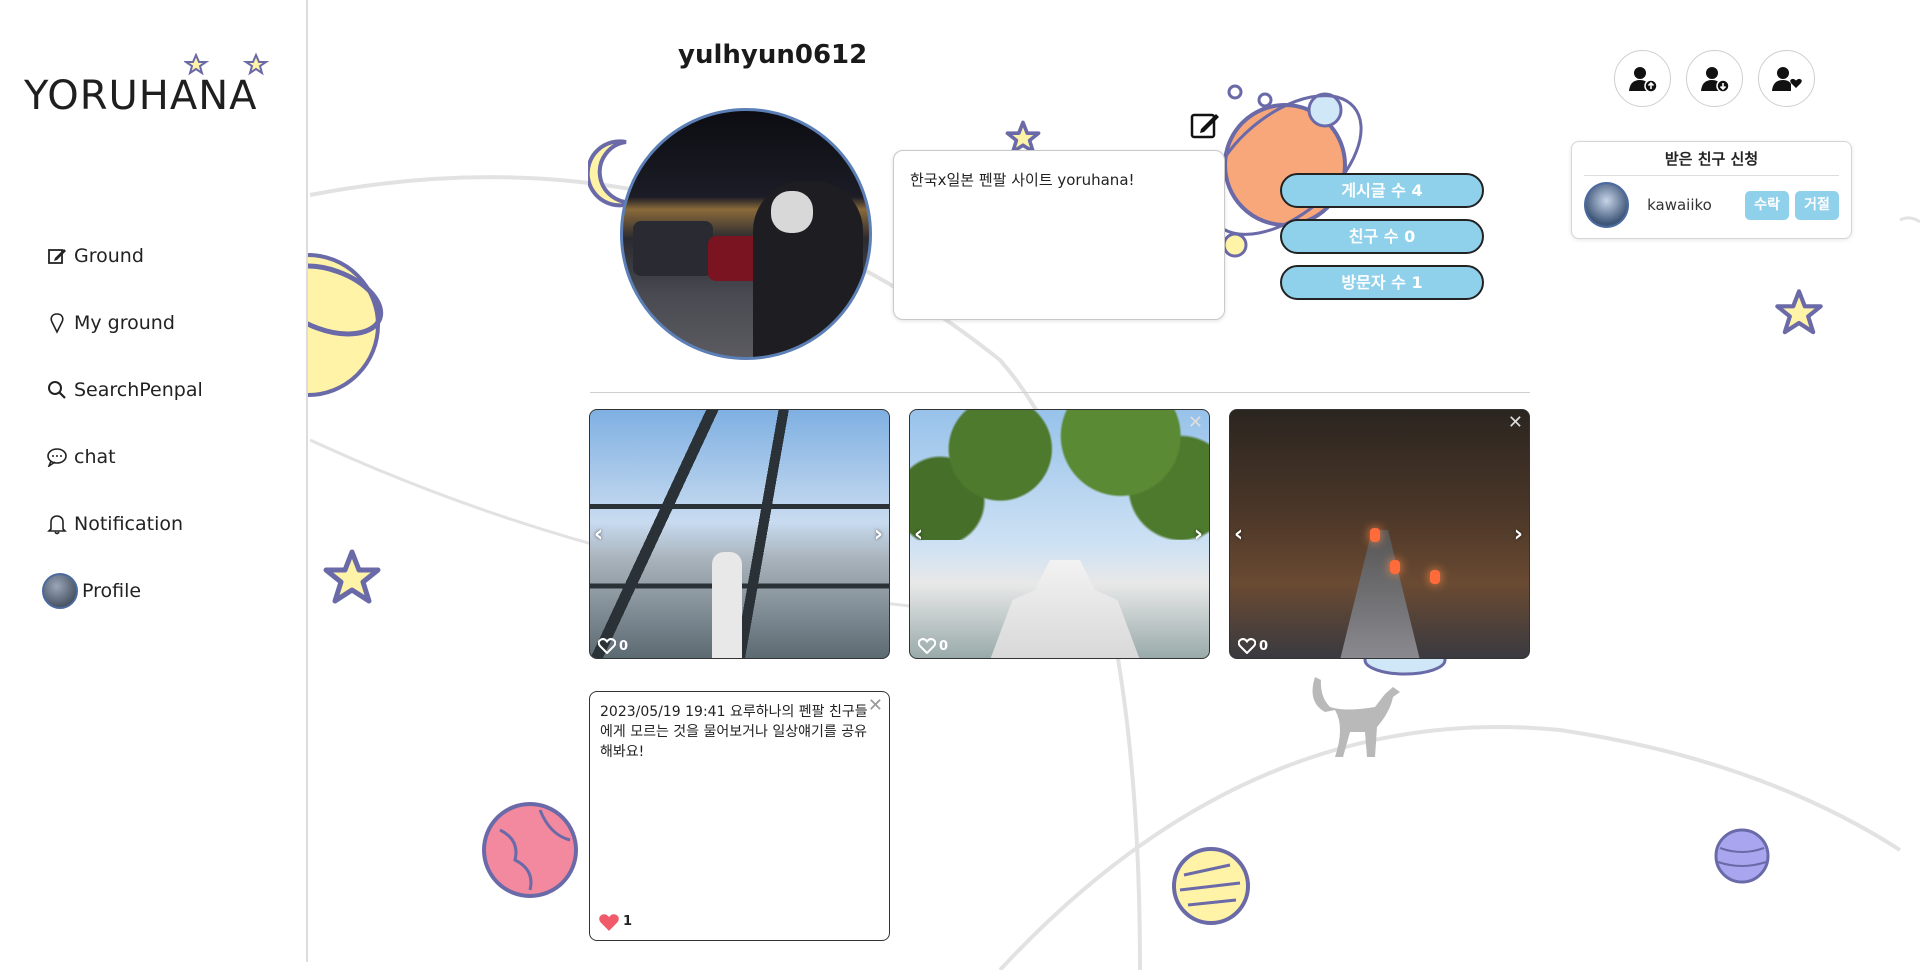 The width and height of the screenshot is (1920, 970). Describe the element at coordinates (227, 64) in the screenshot. I see `logo-stars-icon` at that location.